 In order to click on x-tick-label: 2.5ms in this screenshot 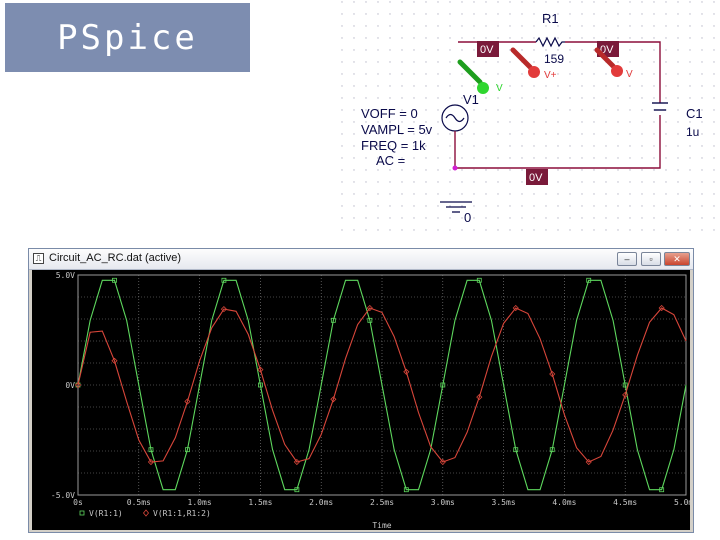, I will do `click(382, 502)`.